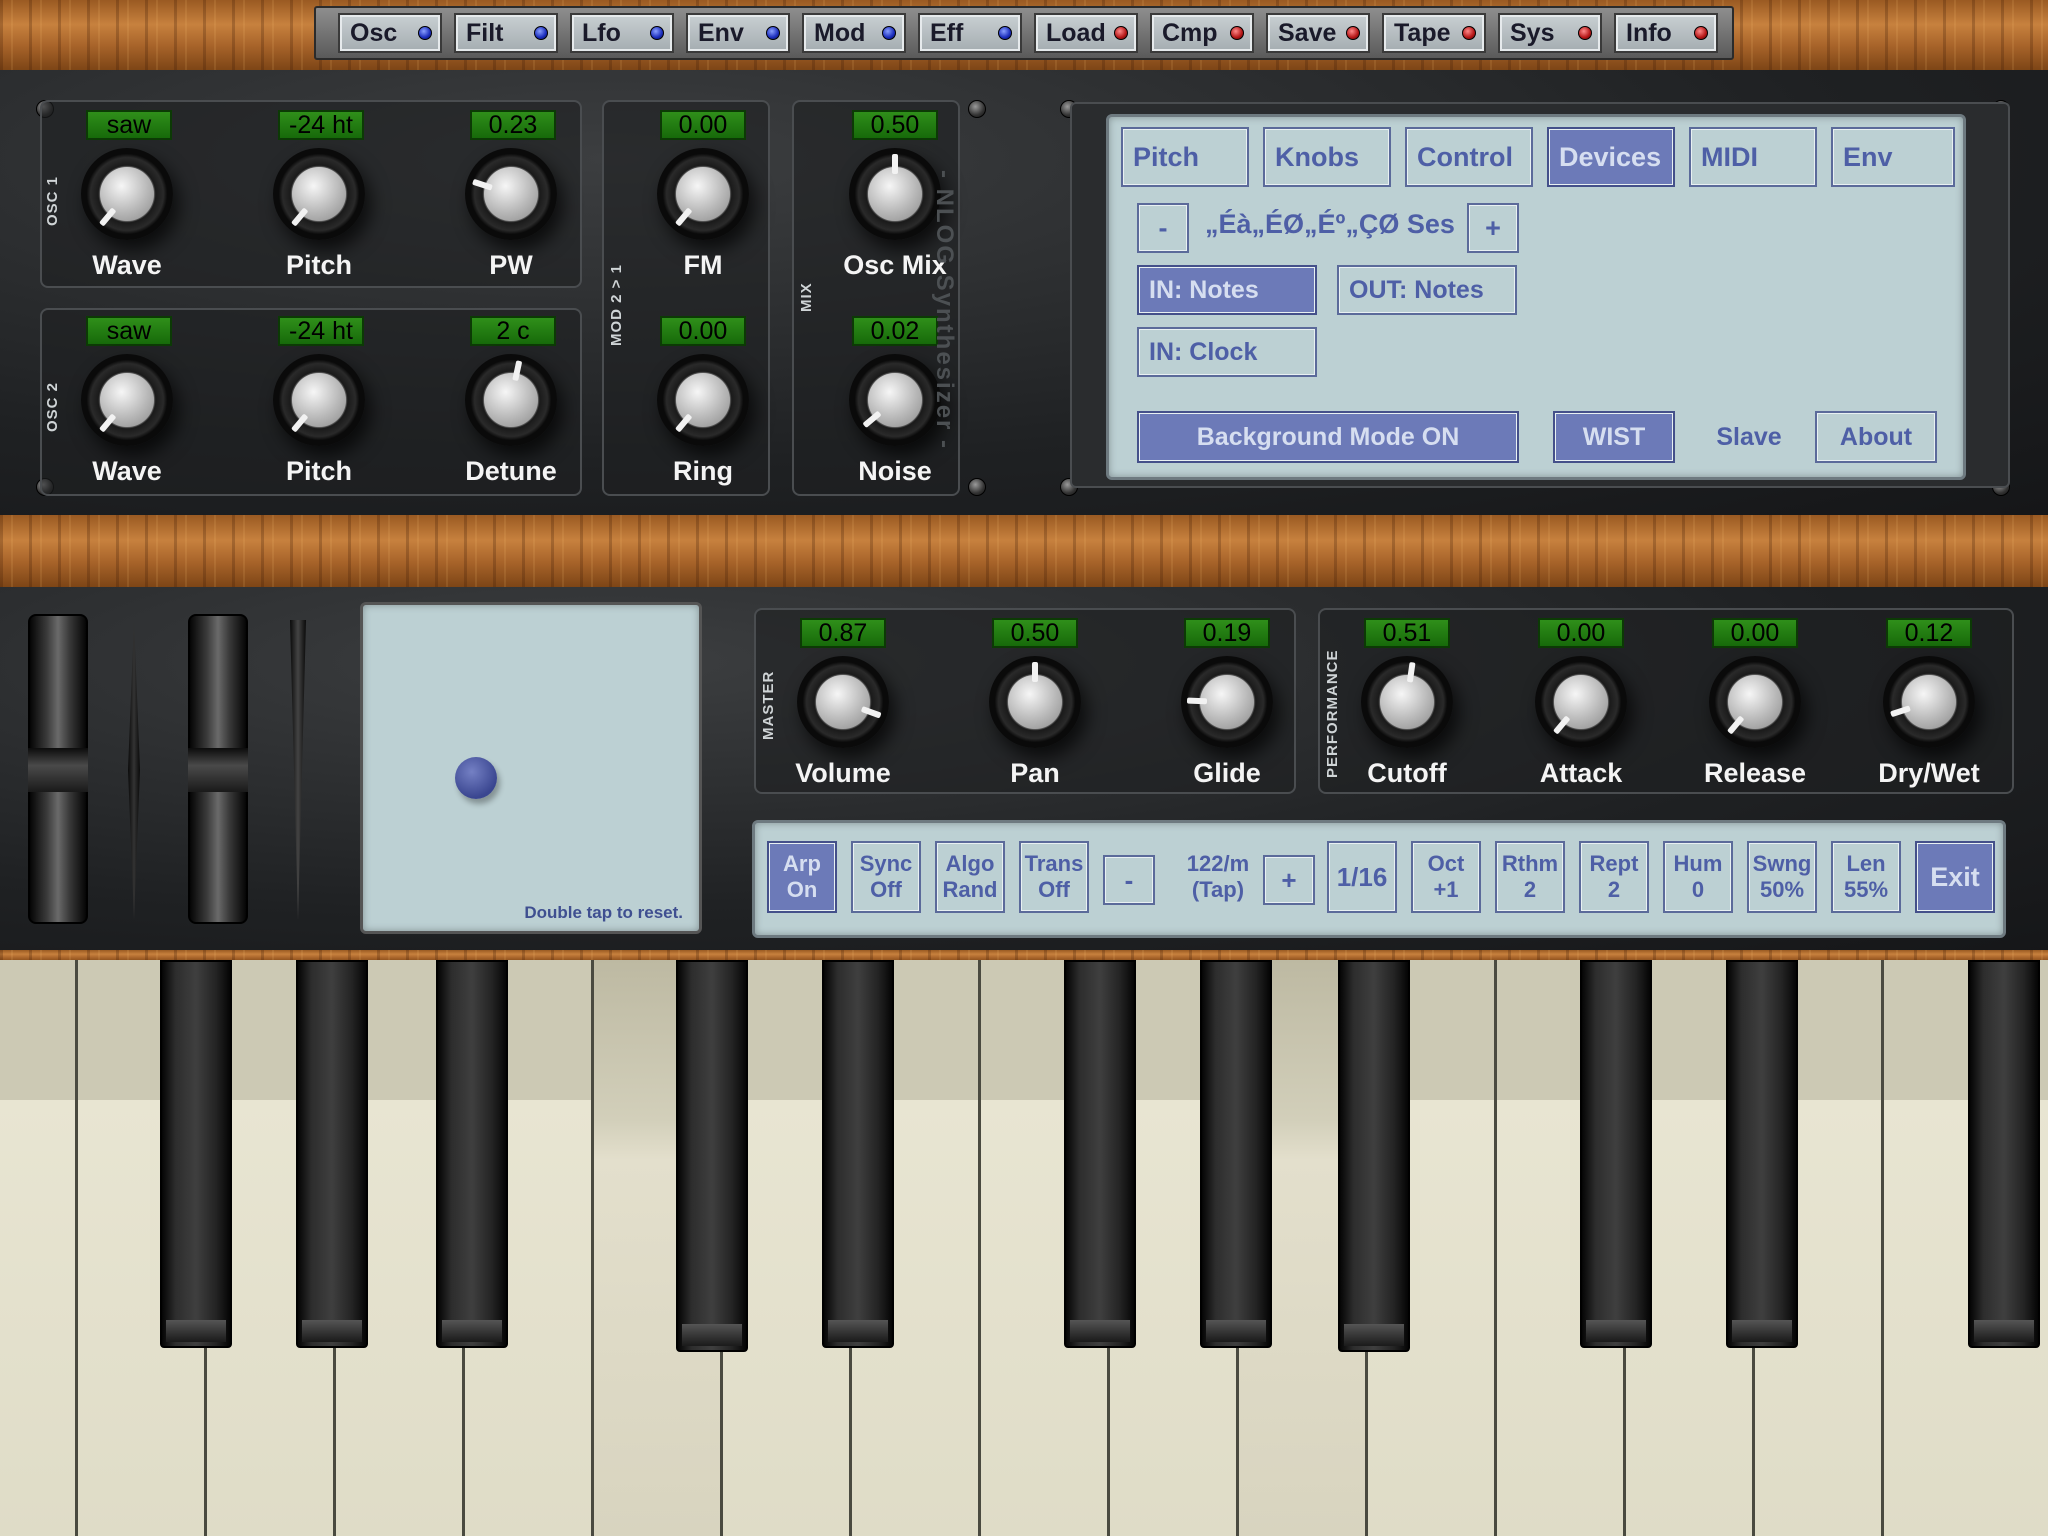 The height and width of the screenshot is (1536, 2048). Describe the element at coordinates (1086, 33) in the screenshot. I see `tab-load: Load` at that location.